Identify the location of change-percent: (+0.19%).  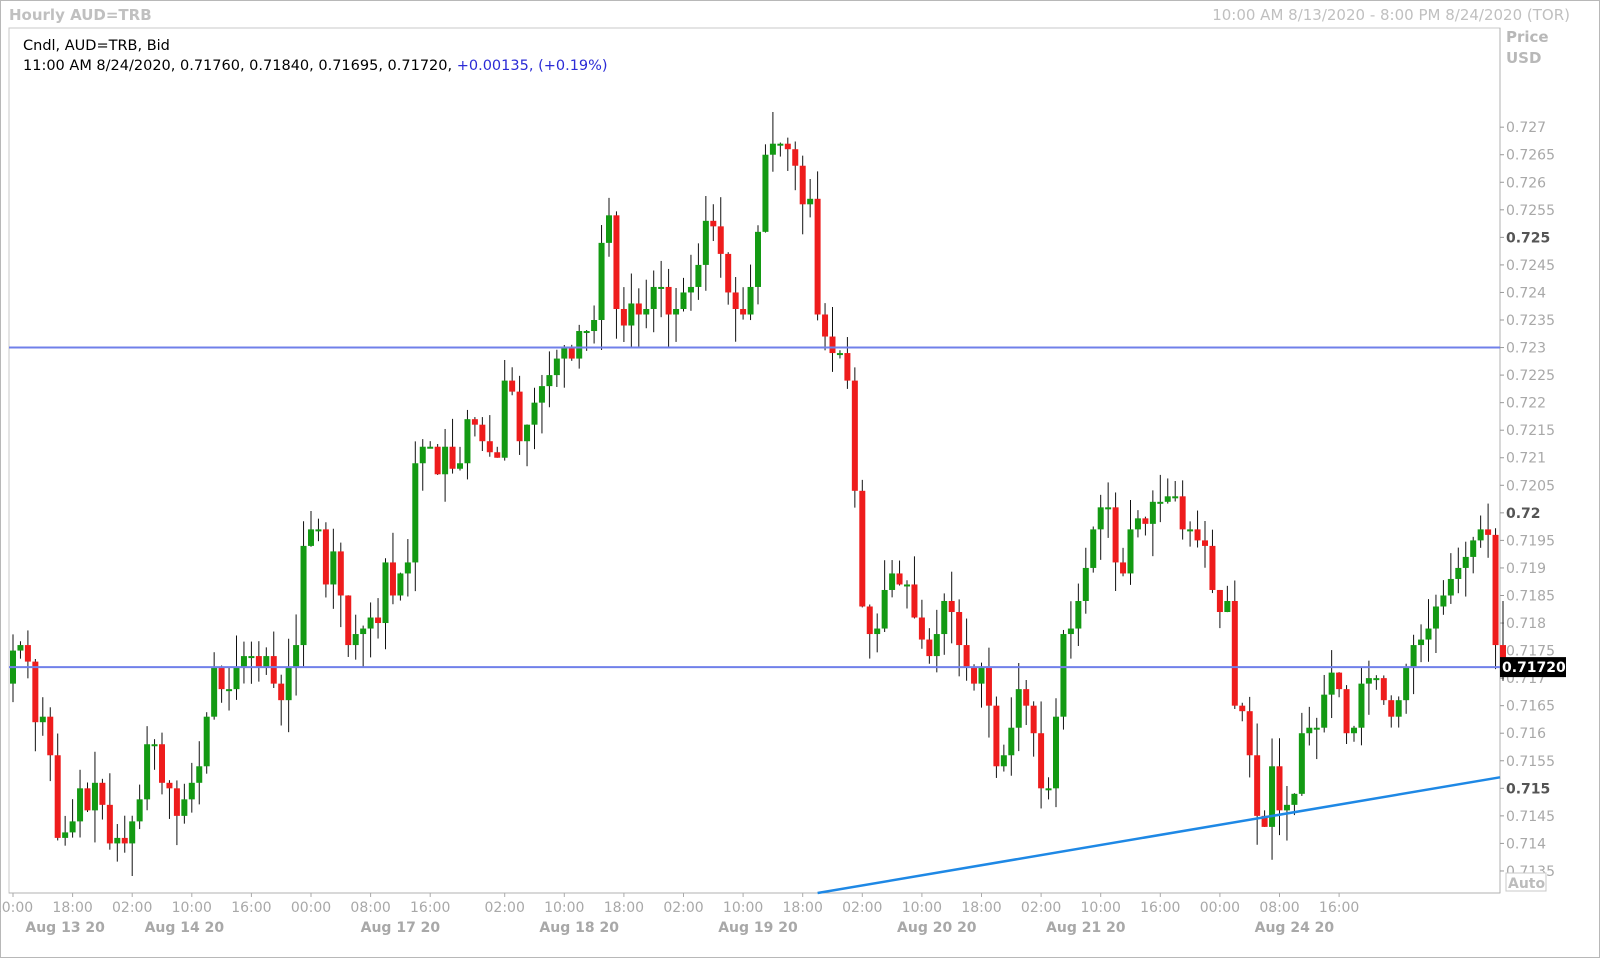
(573, 66).